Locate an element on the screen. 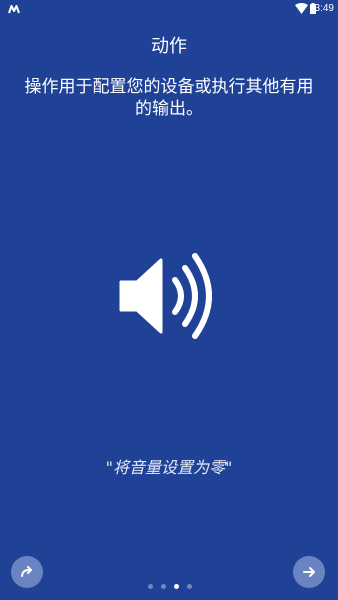 The height and width of the screenshot is (600, 338). page-title: 动作 is located at coordinates (169, 46).